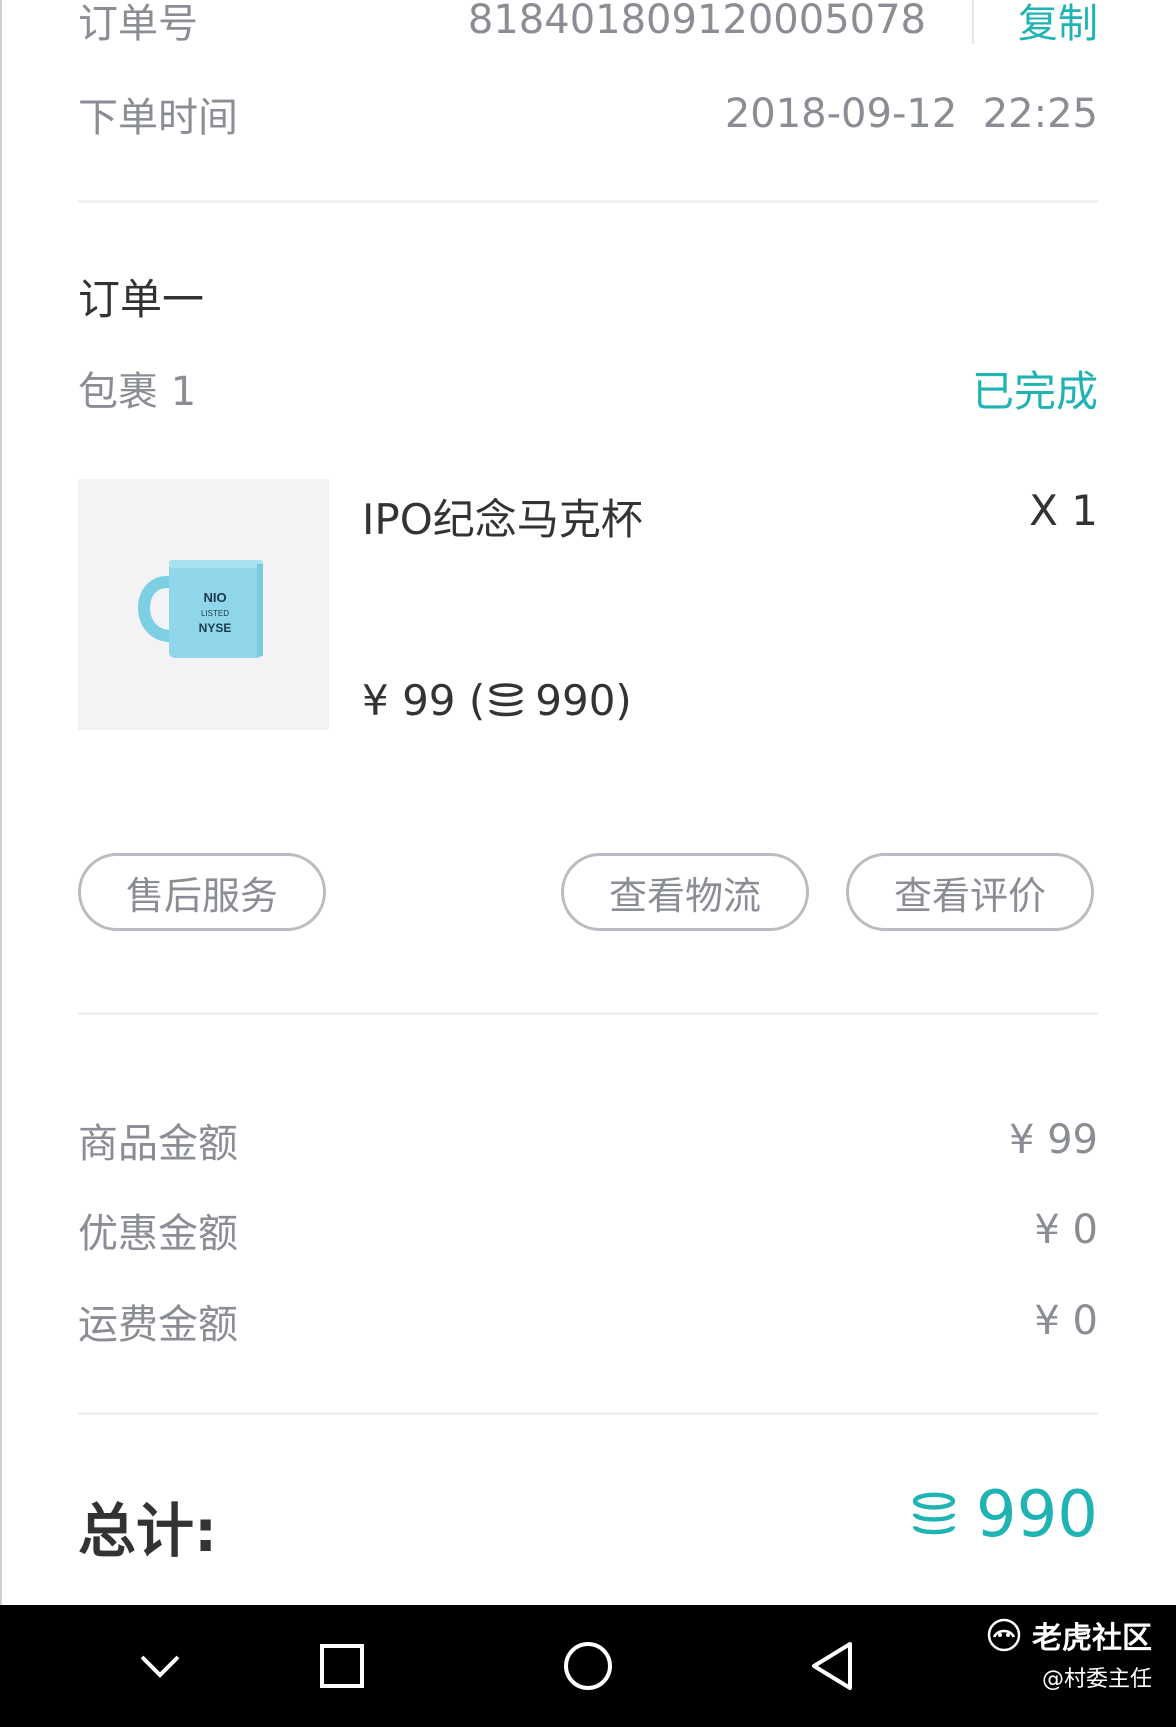  I want to click on order-number-row: 订单号 818401809120005078 复制, so click(588, 24).